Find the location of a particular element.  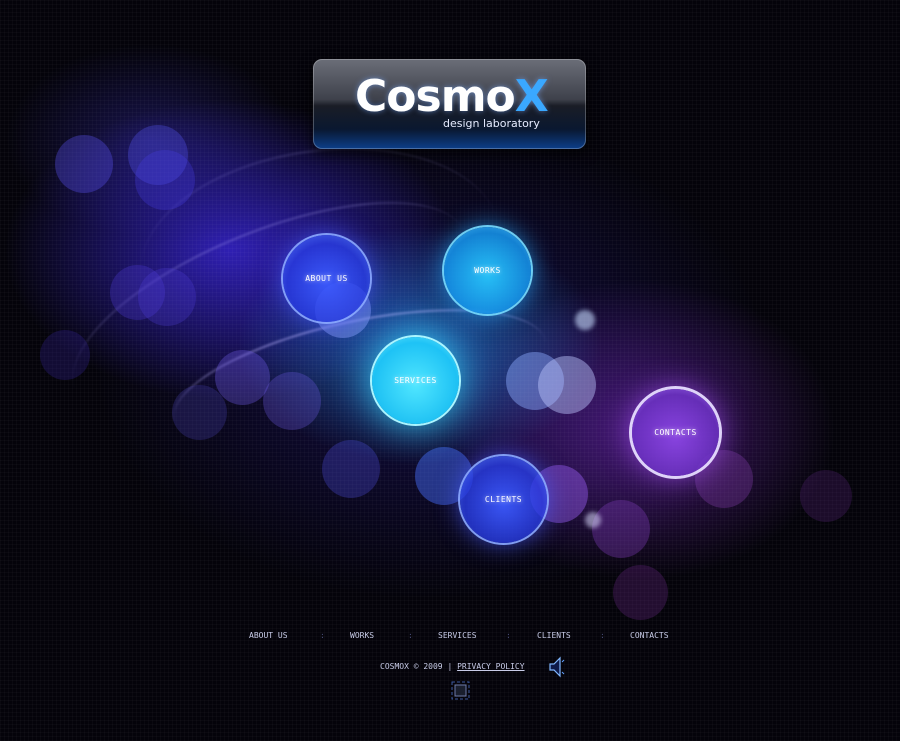

bubble-services-label: SERVICES is located at coordinates (415, 380).